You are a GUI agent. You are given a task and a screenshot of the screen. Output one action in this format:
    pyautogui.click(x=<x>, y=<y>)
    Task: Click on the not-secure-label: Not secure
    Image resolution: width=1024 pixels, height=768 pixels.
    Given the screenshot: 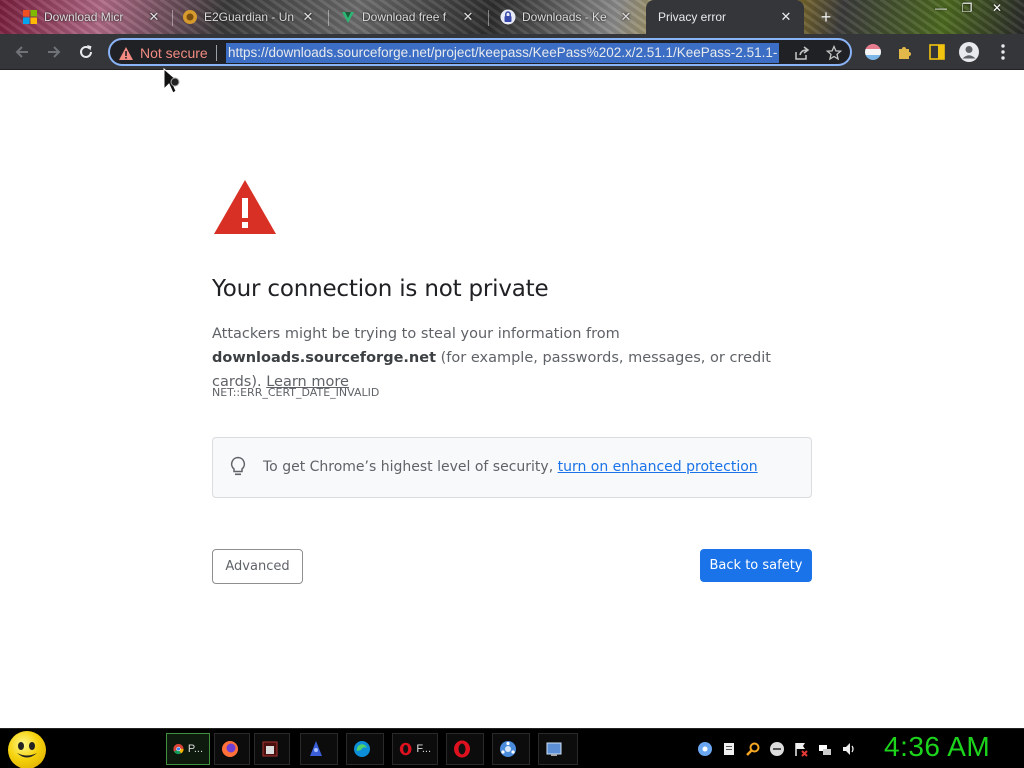 What is the action you would take?
    pyautogui.click(x=174, y=53)
    